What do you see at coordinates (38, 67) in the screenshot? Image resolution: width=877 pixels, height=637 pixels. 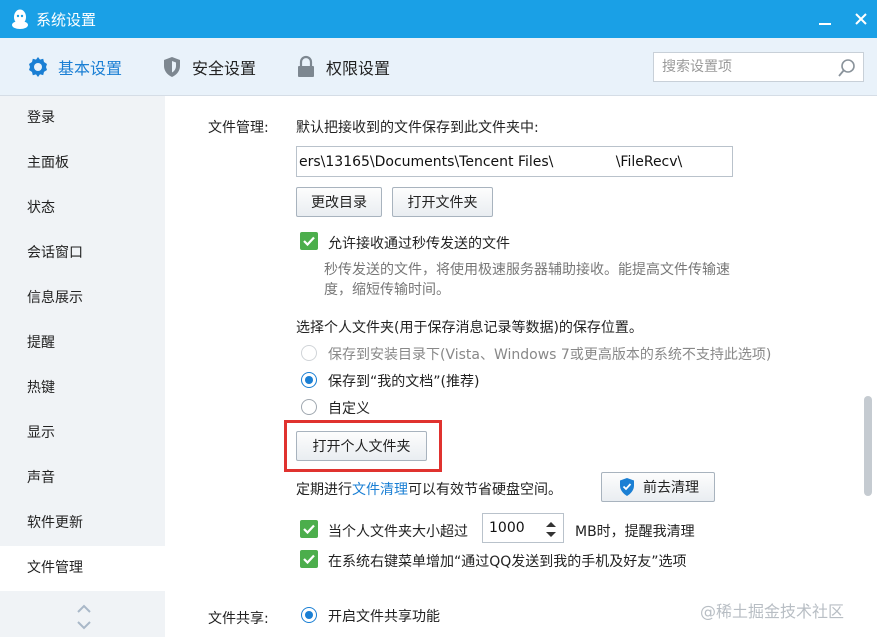 I see `gear-icon` at bounding box center [38, 67].